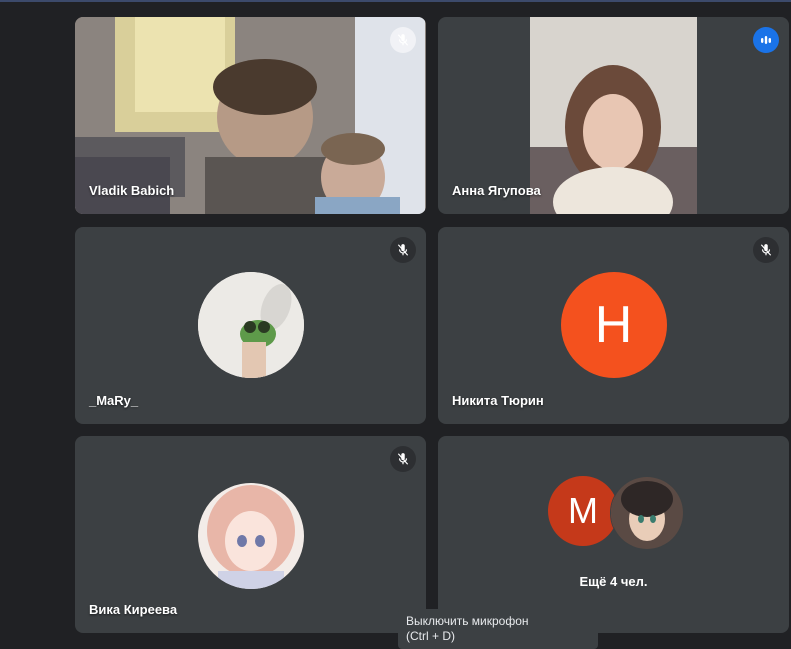 The height and width of the screenshot is (649, 791). Describe the element at coordinates (395, 1) in the screenshot. I see `top-border` at that location.